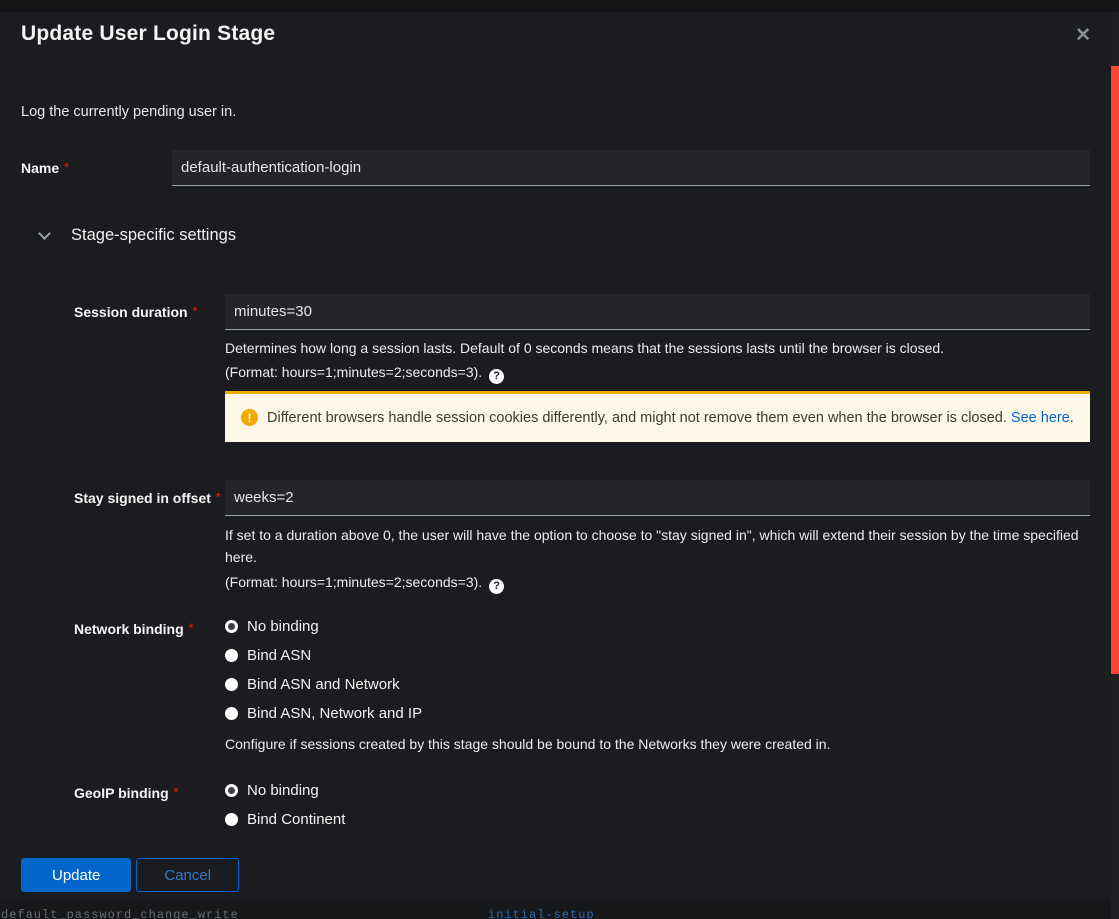 The height and width of the screenshot is (919, 1119). I want to click on radio-geoip-no-binding: No binding, so click(657, 790).